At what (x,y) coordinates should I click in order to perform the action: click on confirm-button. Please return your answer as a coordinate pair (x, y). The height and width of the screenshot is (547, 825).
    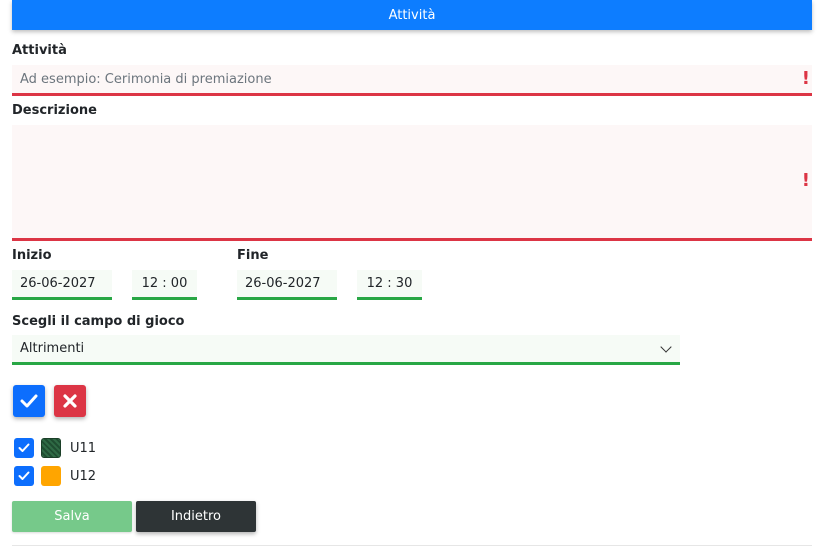
    Looking at the image, I should click on (29, 401).